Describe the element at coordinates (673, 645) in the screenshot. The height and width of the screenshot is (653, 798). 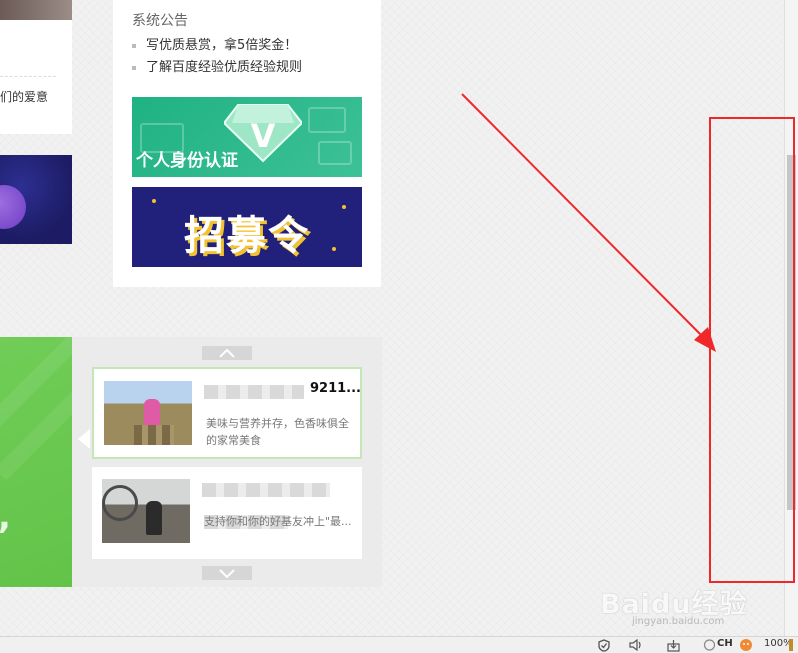
I see `download-icon` at that location.